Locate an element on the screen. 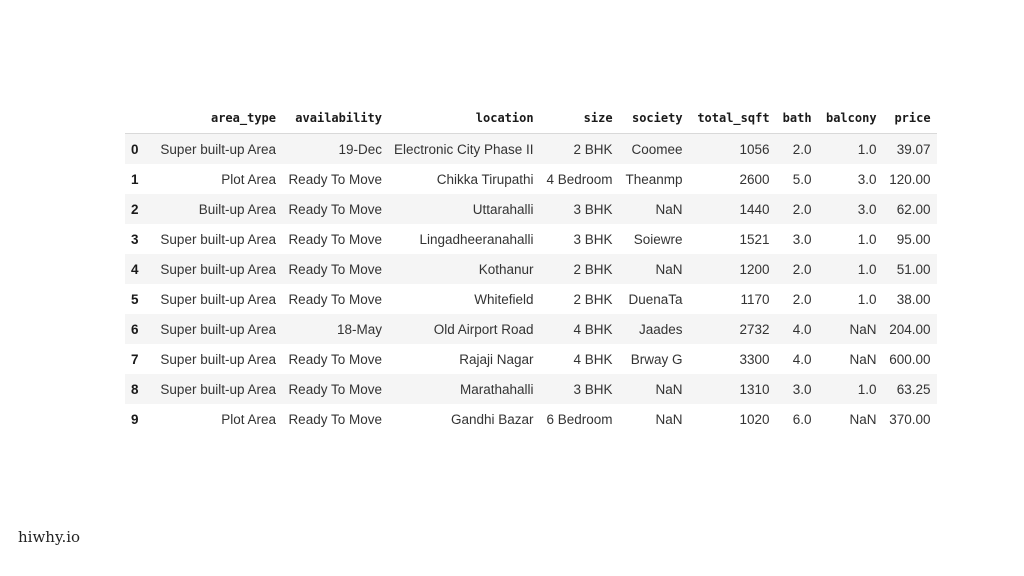  cell-location: Rajaji Nagar is located at coordinates (496, 359).